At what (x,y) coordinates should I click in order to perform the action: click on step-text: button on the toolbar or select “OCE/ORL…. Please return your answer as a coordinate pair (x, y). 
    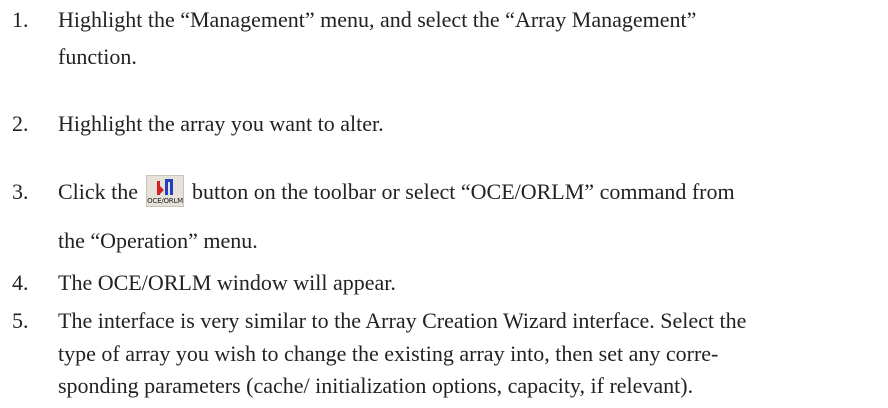
    Looking at the image, I should click on (463, 191).